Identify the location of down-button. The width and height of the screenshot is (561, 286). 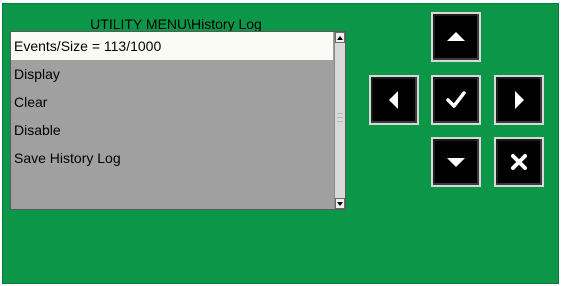
(456, 162).